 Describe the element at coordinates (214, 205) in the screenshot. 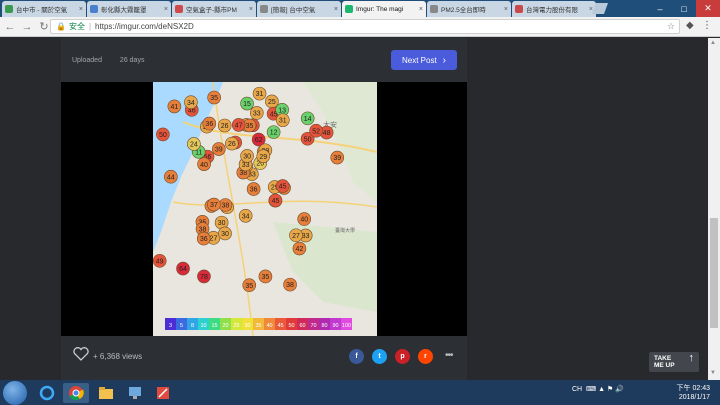

I see `aqi-value: 37` at that location.